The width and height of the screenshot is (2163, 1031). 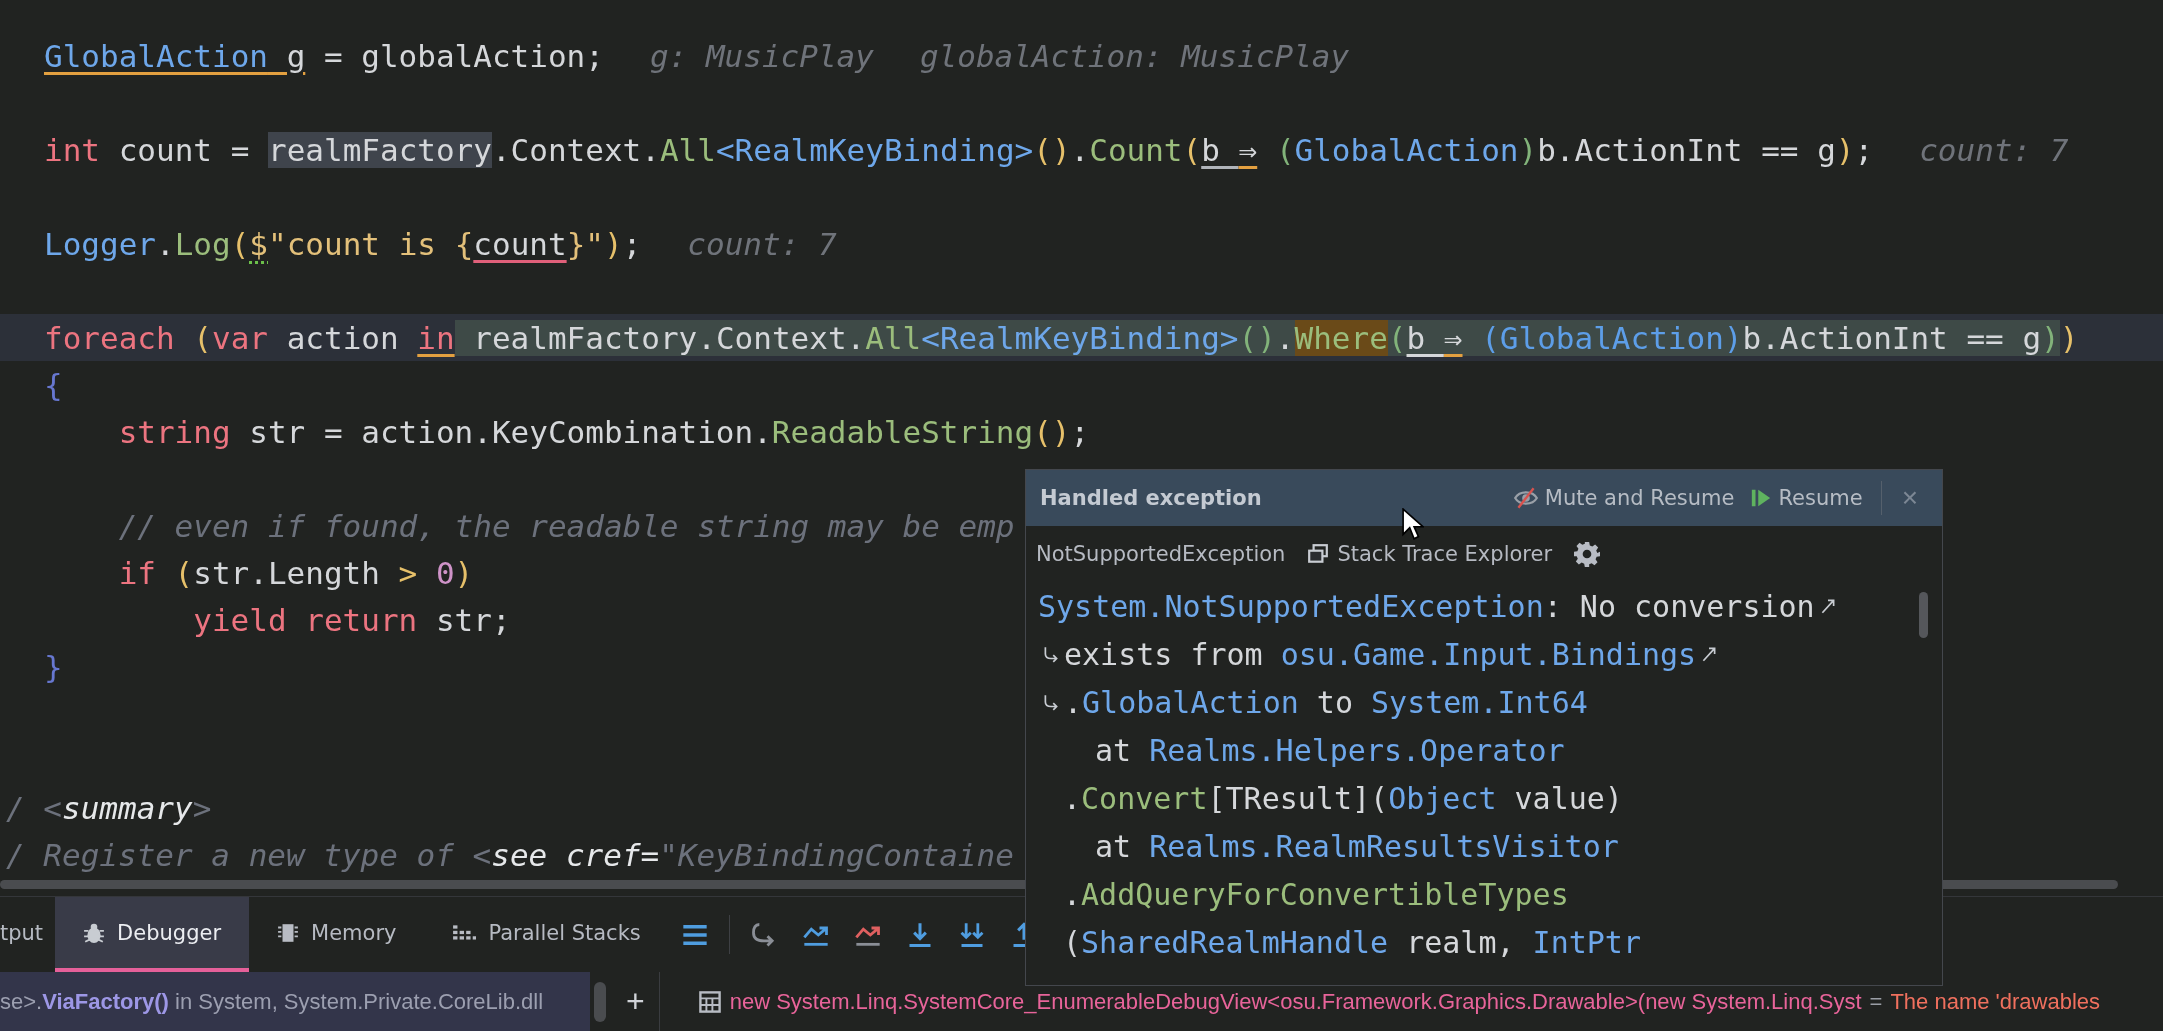 I want to click on eye-crossed-icon, so click(x=1525, y=498).